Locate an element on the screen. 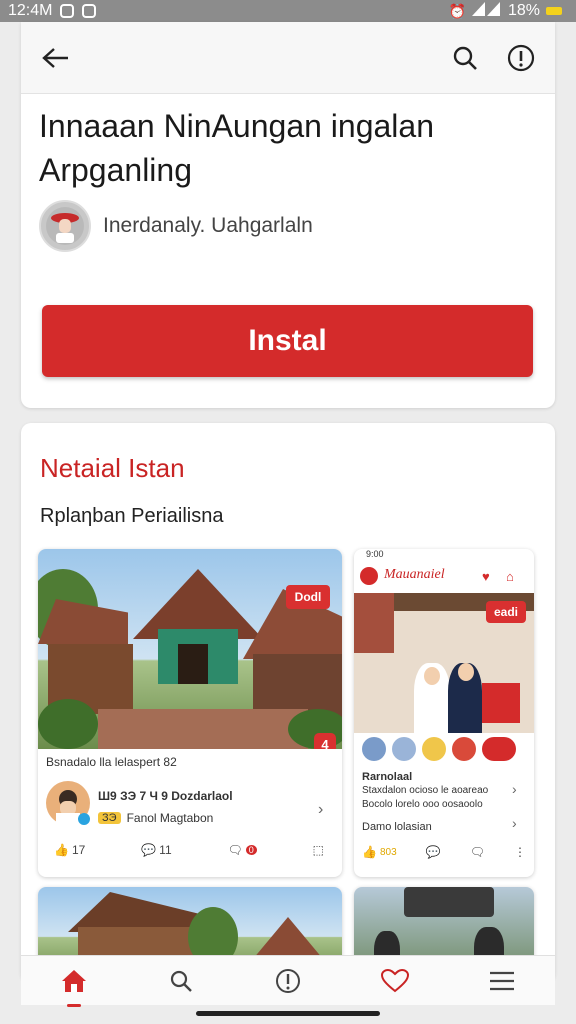 The width and height of the screenshot is (576, 1024). menu-icon is located at coordinates (501, 980).